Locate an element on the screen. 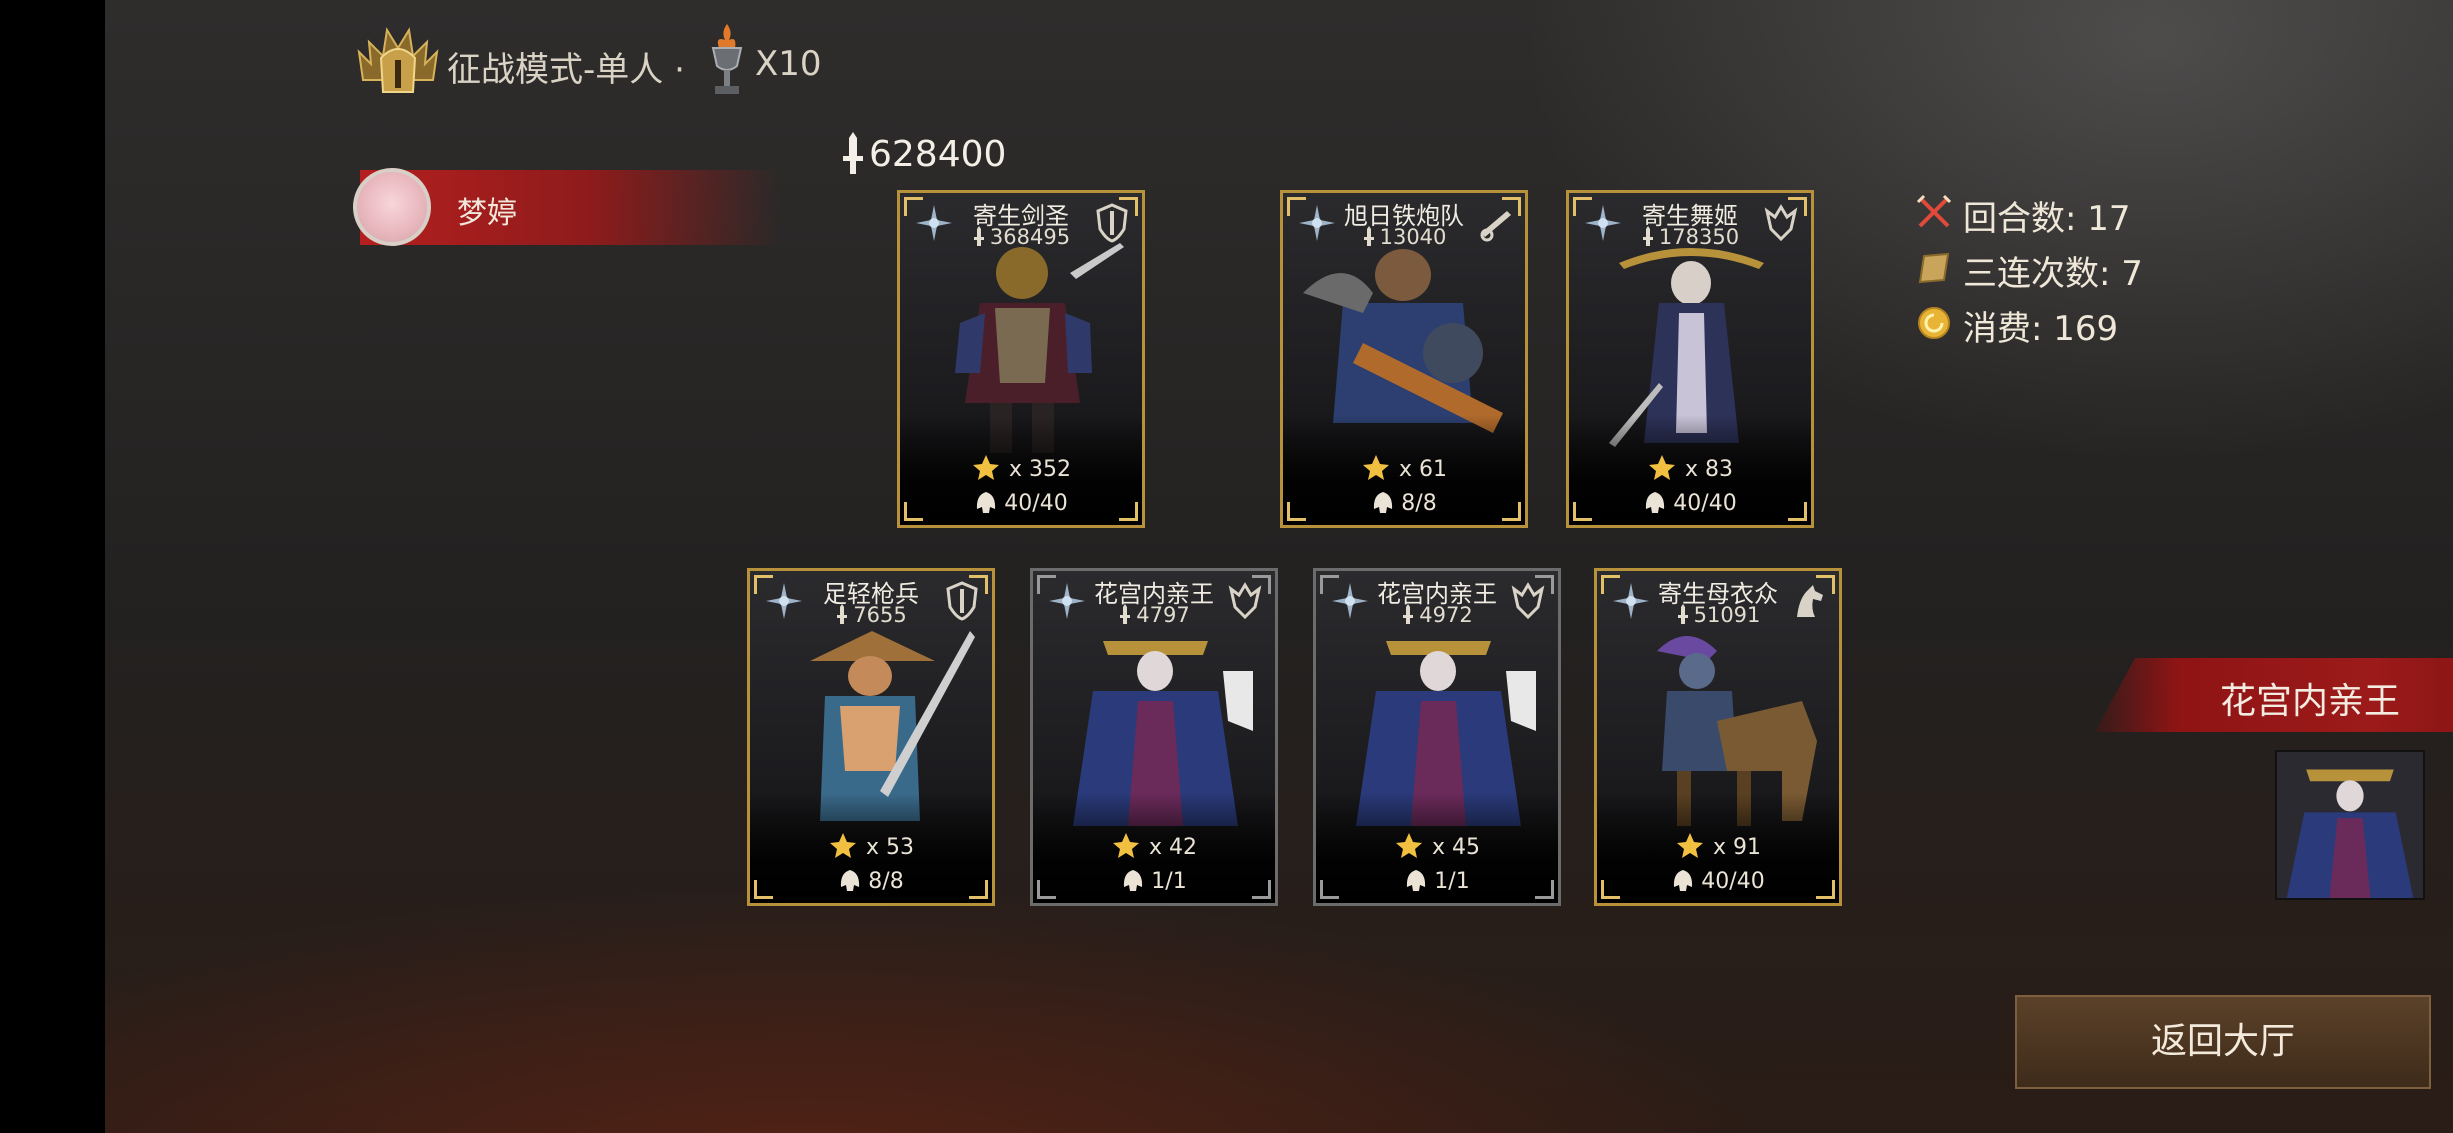  unit-power-value: 4797 is located at coordinates (1163, 615).